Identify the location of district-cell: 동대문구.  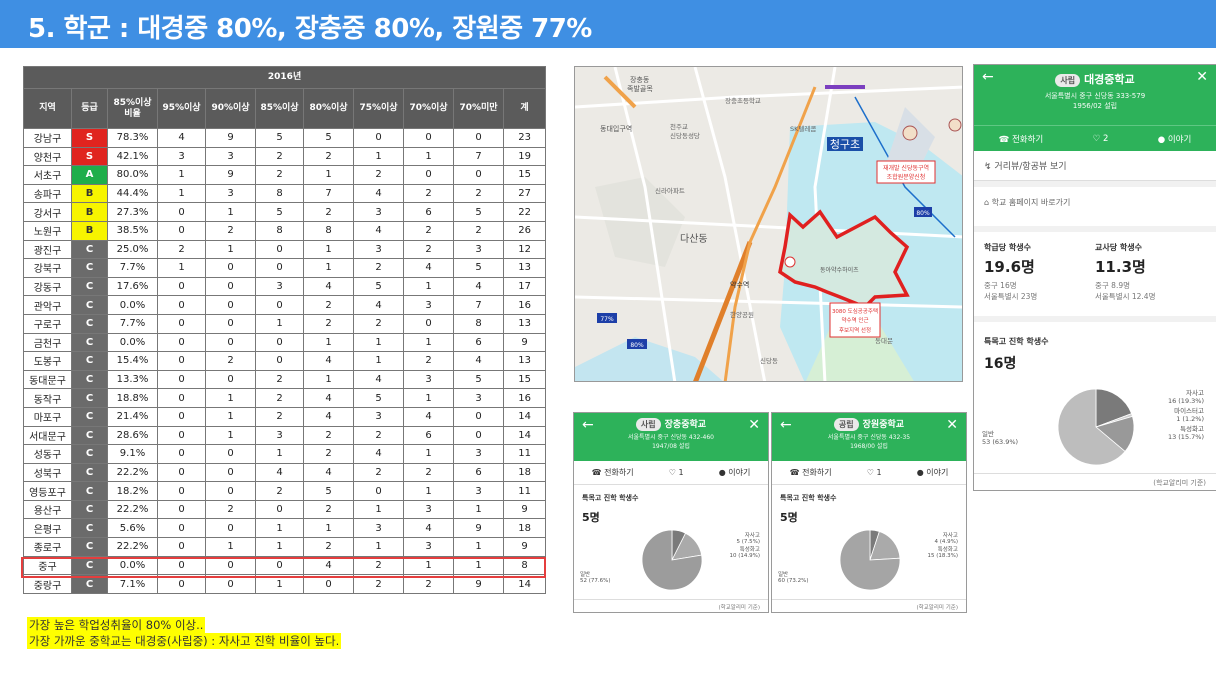
(47, 379).